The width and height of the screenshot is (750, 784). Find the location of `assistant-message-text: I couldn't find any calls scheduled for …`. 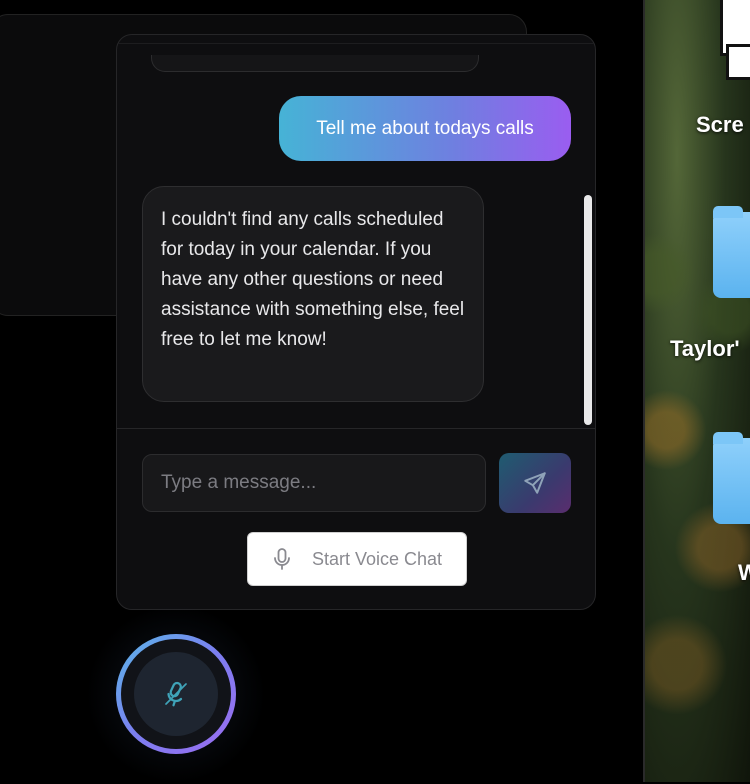

assistant-message-text: I couldn't find any calls scheduled for … is located at coordinates (313, 279).